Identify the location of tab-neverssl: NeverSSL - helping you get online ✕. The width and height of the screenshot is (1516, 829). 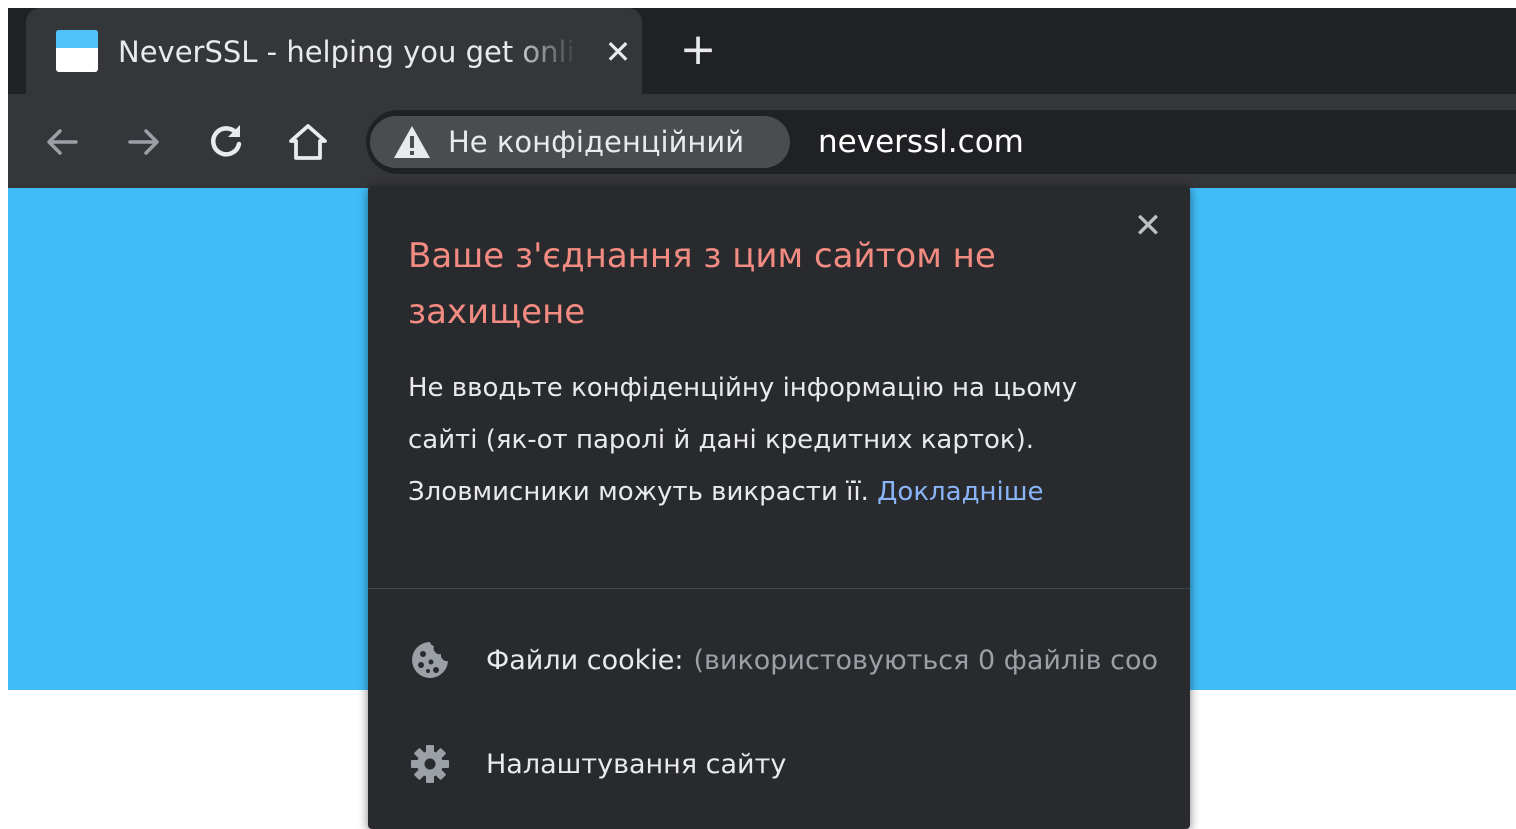
(334, 51).